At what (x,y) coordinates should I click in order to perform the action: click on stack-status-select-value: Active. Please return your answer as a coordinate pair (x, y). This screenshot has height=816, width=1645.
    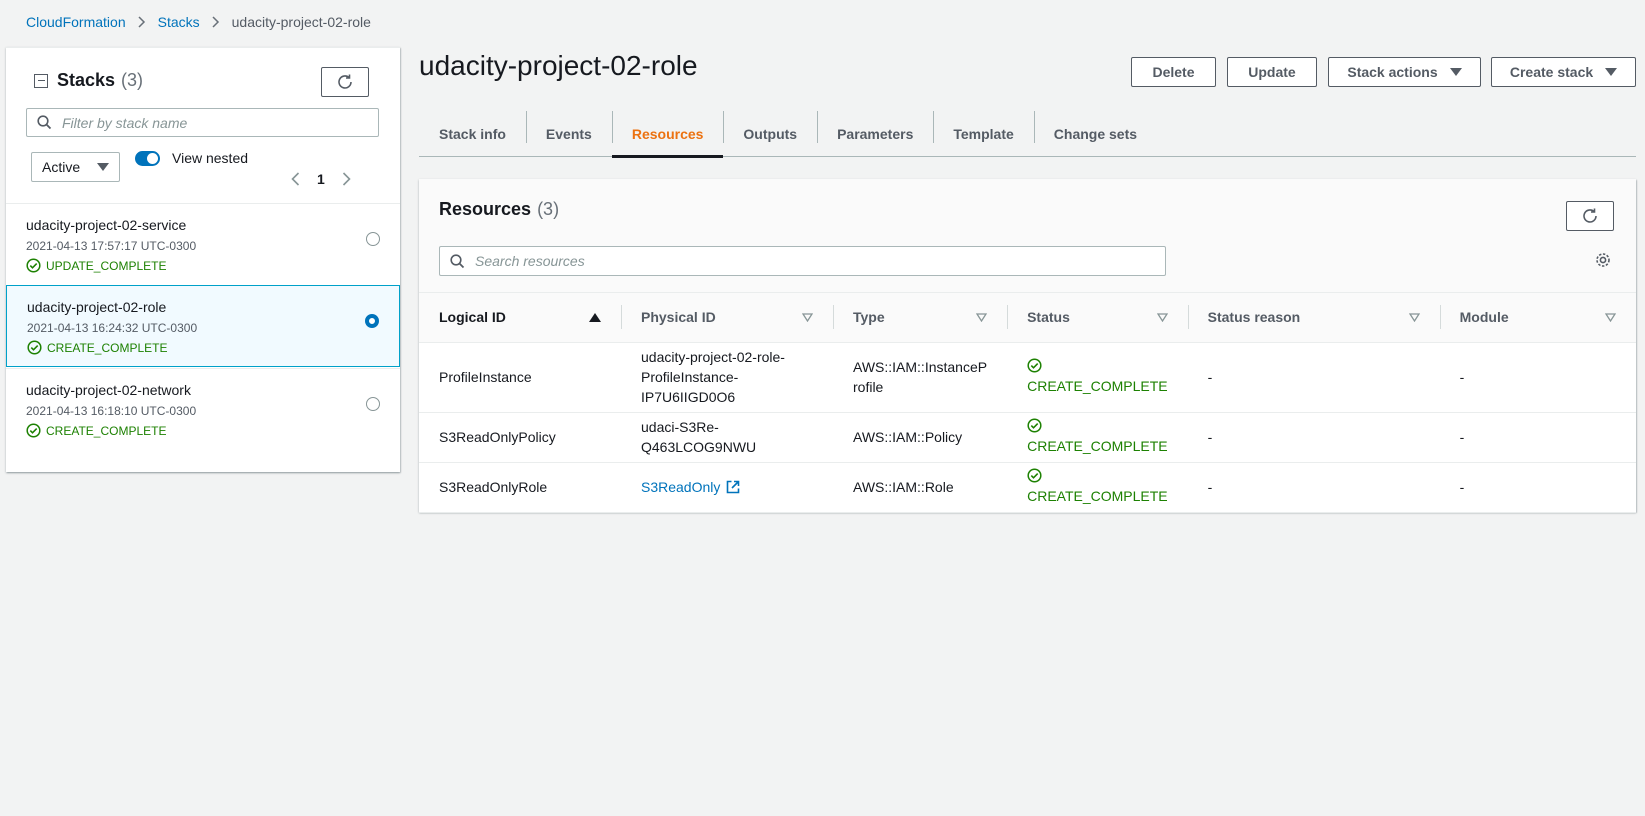
    Looking at the image, I should click on (61, 167).